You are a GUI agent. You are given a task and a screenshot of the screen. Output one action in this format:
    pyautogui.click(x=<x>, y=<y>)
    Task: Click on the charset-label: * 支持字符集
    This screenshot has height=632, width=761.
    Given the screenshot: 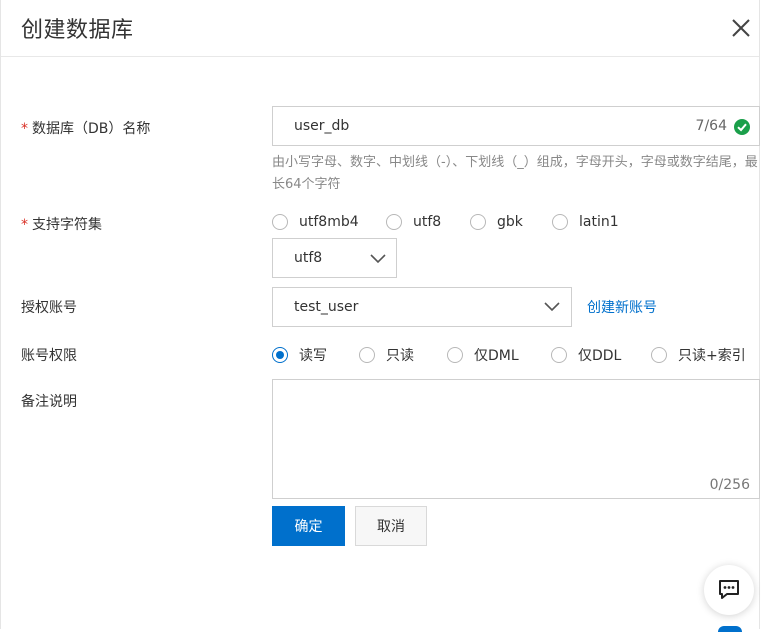 What is the action you would take?
    pyautogui.click(x=61, y=224)
    